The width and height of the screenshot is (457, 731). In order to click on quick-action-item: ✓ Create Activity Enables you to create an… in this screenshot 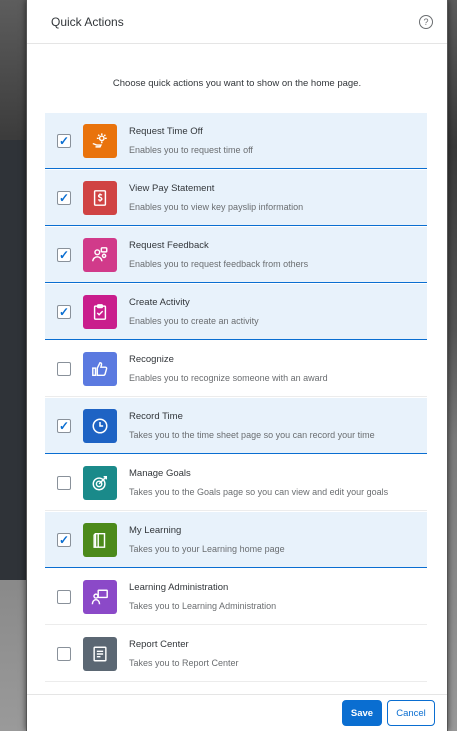, I will do `click(236, 312)`.